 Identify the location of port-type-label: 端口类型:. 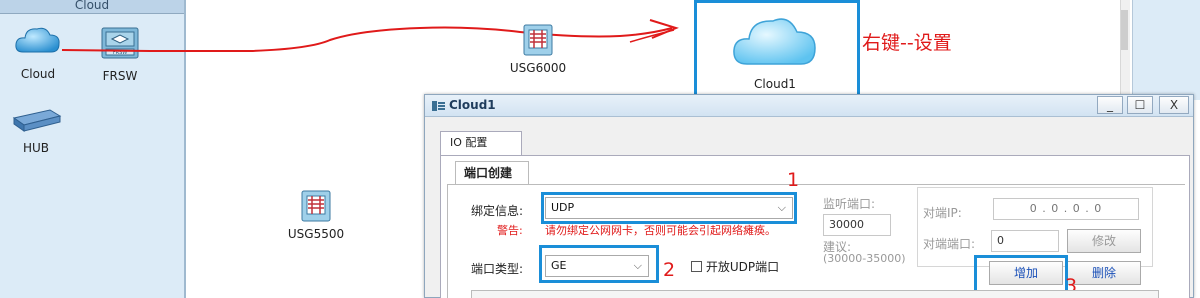
(497, 269).